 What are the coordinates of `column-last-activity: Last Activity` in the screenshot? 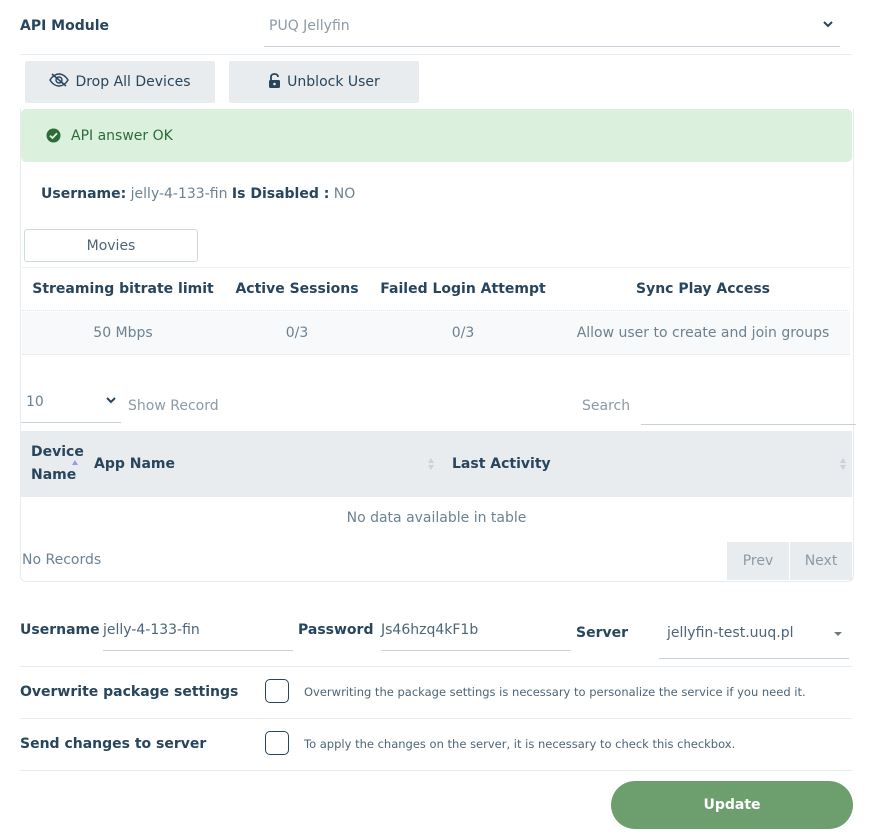 It's located at (501, 464).